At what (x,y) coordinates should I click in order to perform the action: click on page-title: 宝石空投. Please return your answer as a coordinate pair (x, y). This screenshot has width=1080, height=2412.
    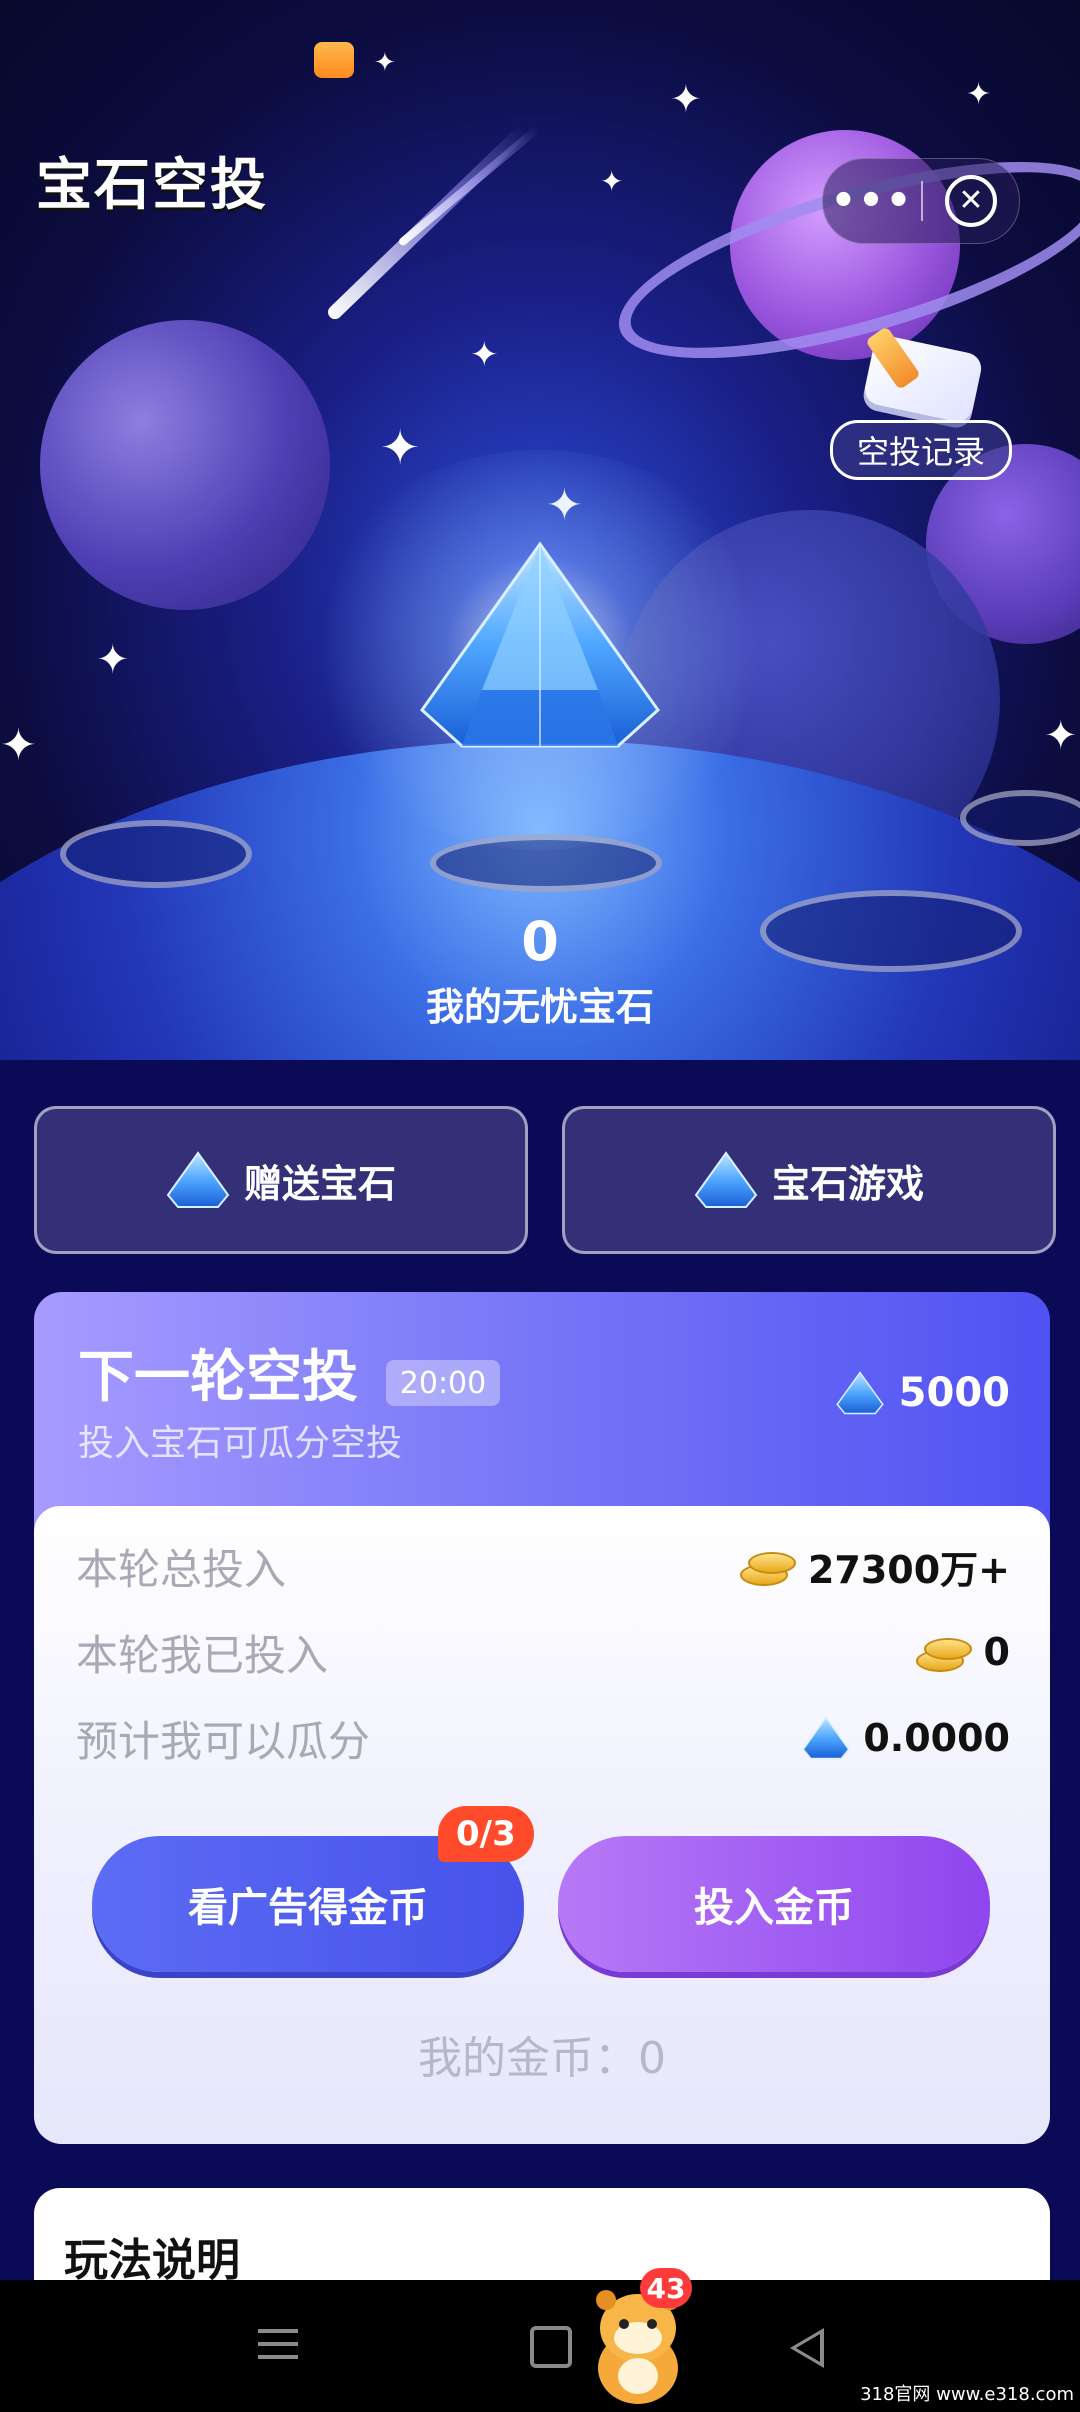
    Looking at the image, I should click on (152, 185).